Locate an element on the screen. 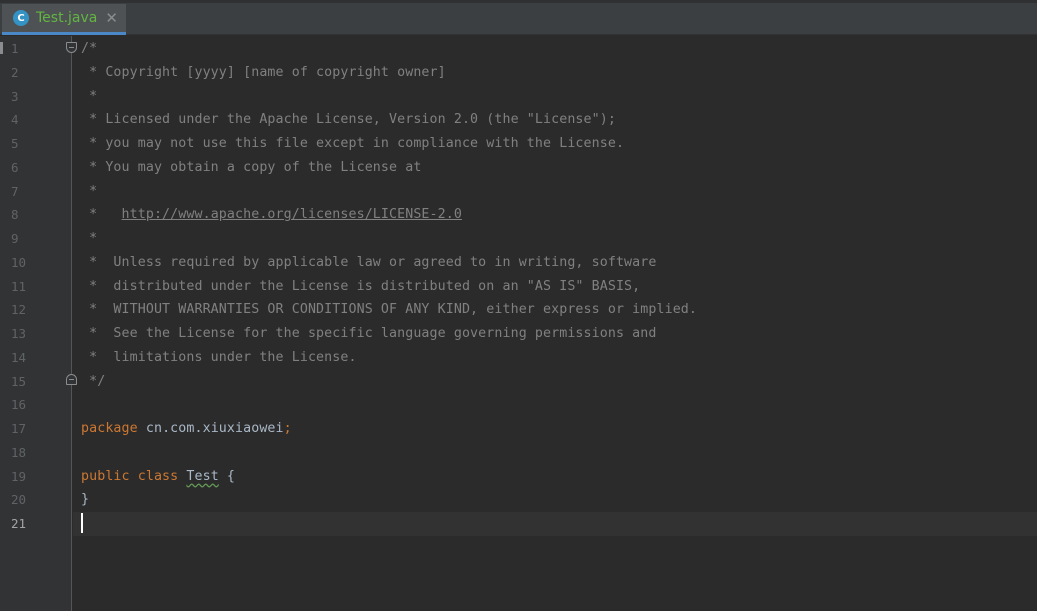 This screenshot has width=1037, height=611. line-number: 19 is located at coordinates (19, 476).